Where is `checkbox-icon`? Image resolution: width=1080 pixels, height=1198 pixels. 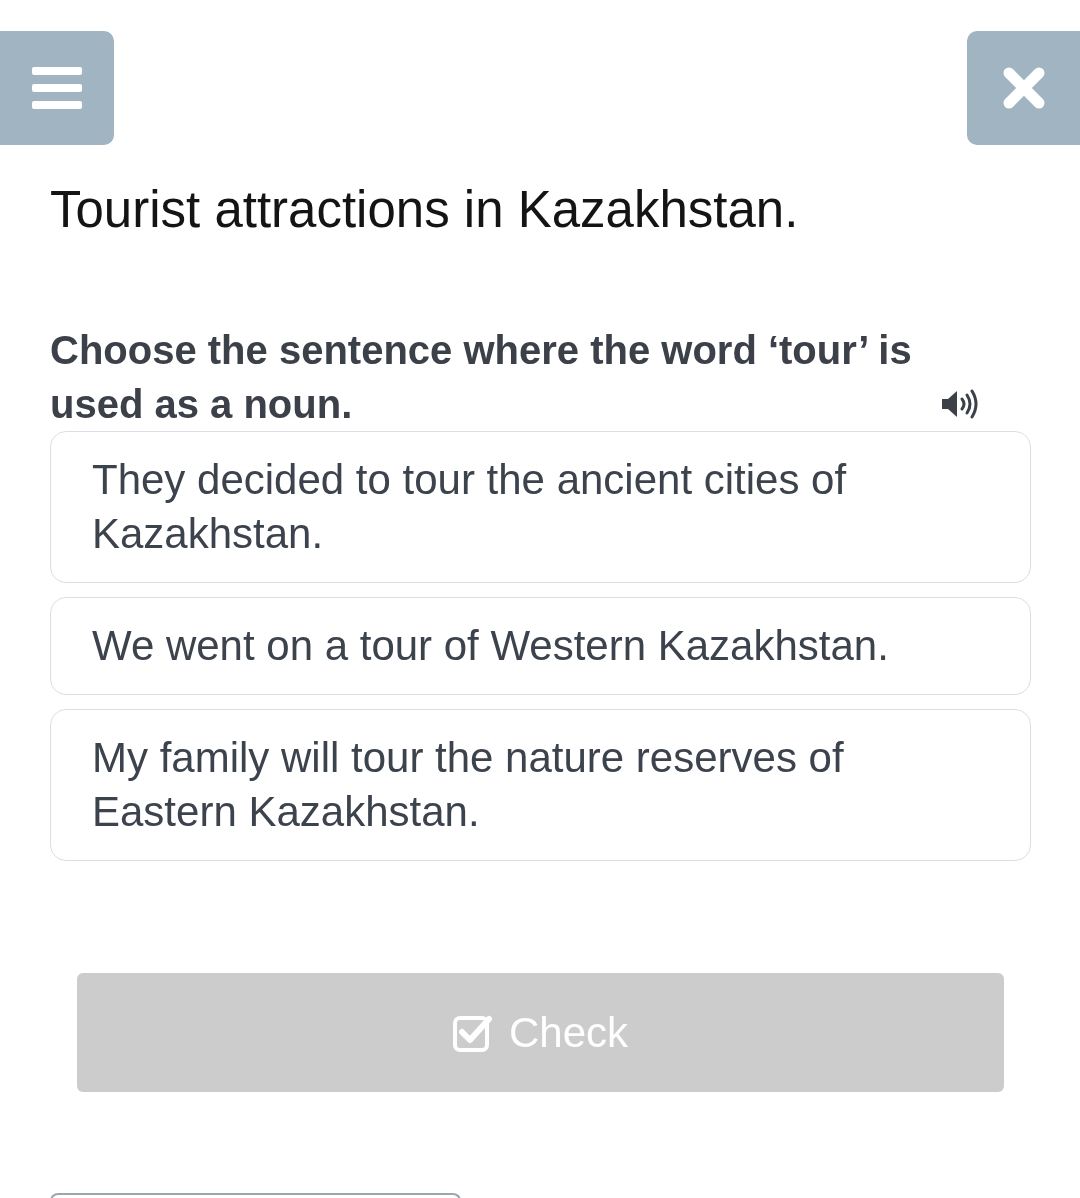 checkbox-icon is located at coordinates (472, 1032).